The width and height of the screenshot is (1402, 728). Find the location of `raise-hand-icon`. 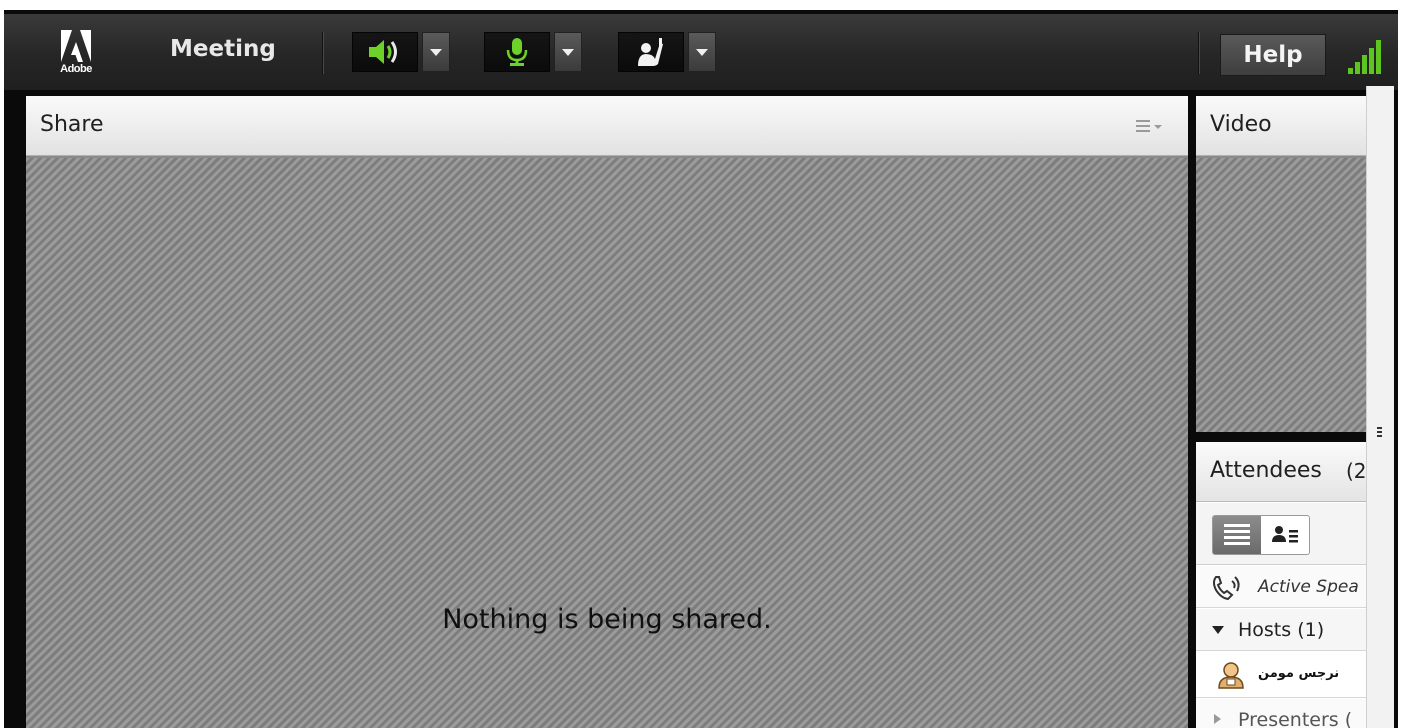

raise-hand-icon is located at coordinates (650, 52).